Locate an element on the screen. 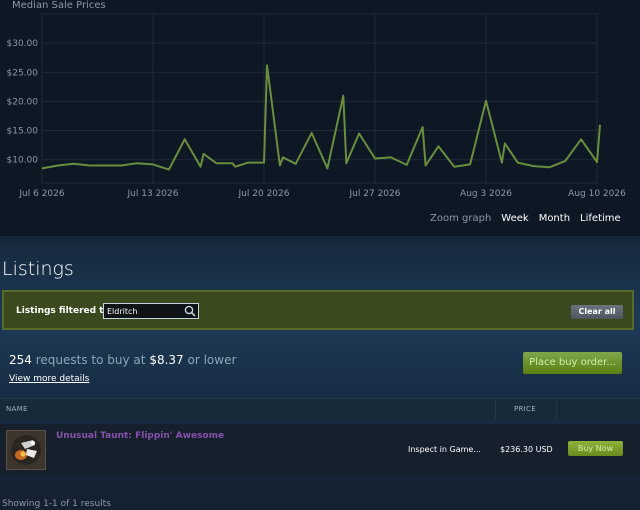 The image size is (640, 510). y-tick-label: $30.00 is located at coordinates (23, 44).